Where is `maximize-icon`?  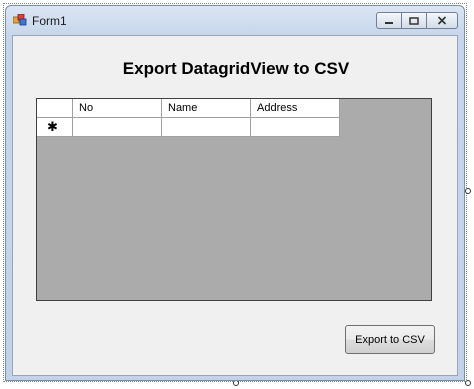 maximize-icon is located at coordinates (414, 20).